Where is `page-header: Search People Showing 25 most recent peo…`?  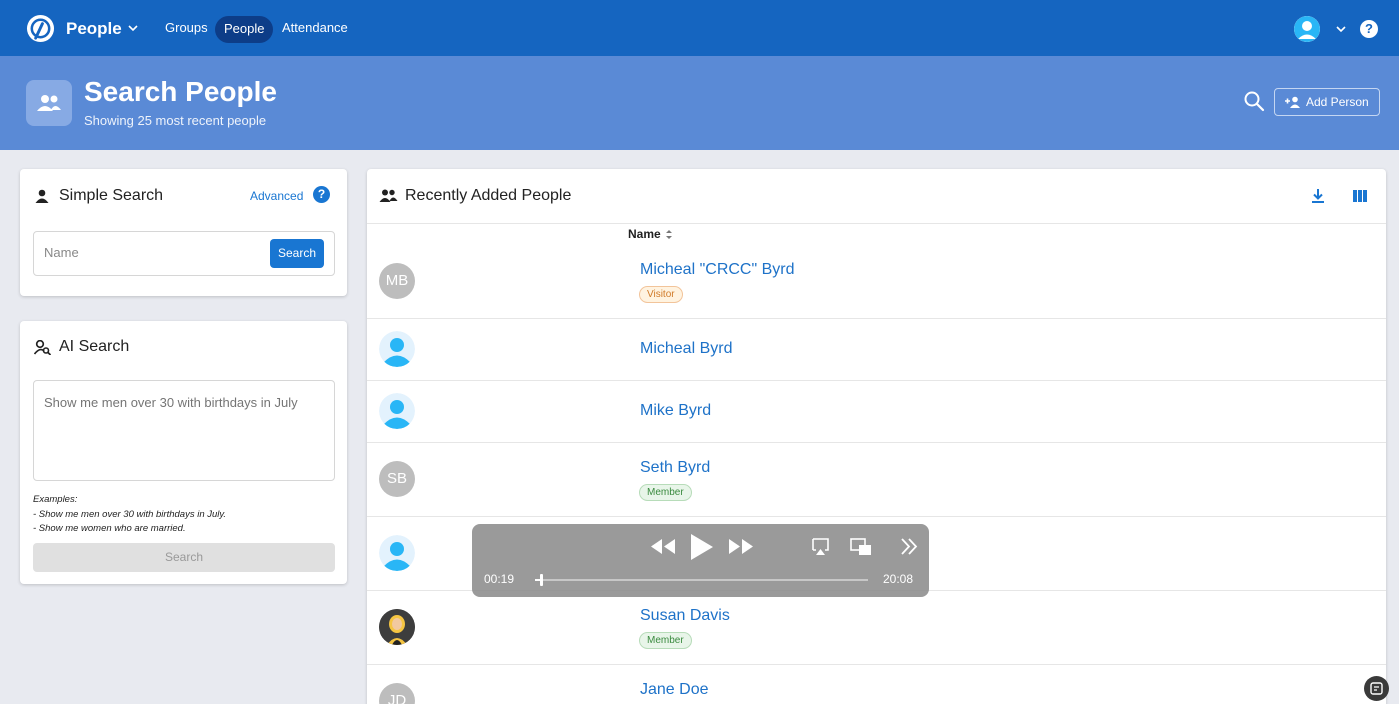 page-header: Search People Showing 25 most recent peo… is located at coordinates (699, 103).